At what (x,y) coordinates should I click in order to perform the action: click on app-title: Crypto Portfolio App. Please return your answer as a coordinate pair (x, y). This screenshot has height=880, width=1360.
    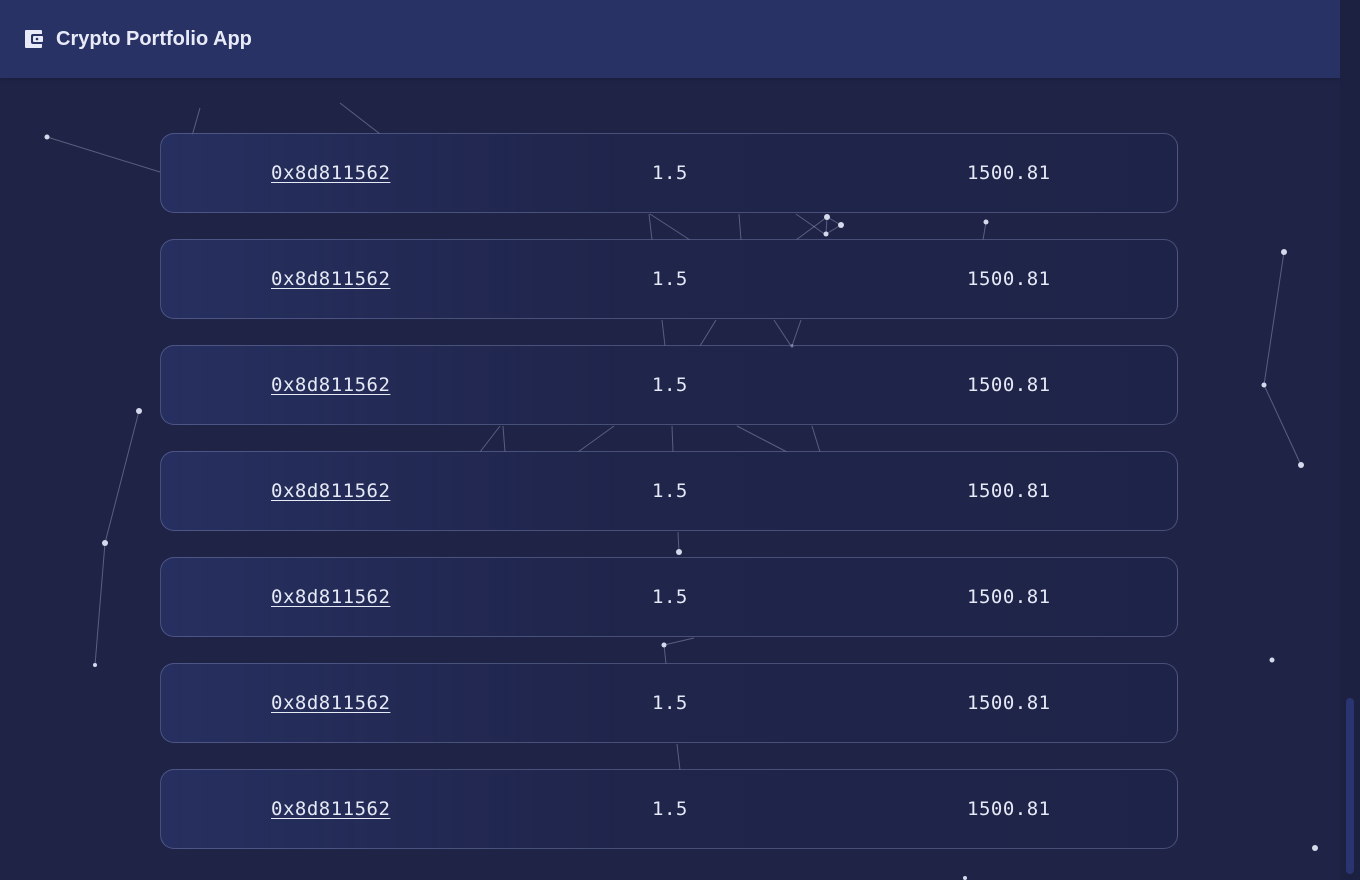
    Looking at the image, I should click on (154, 39).